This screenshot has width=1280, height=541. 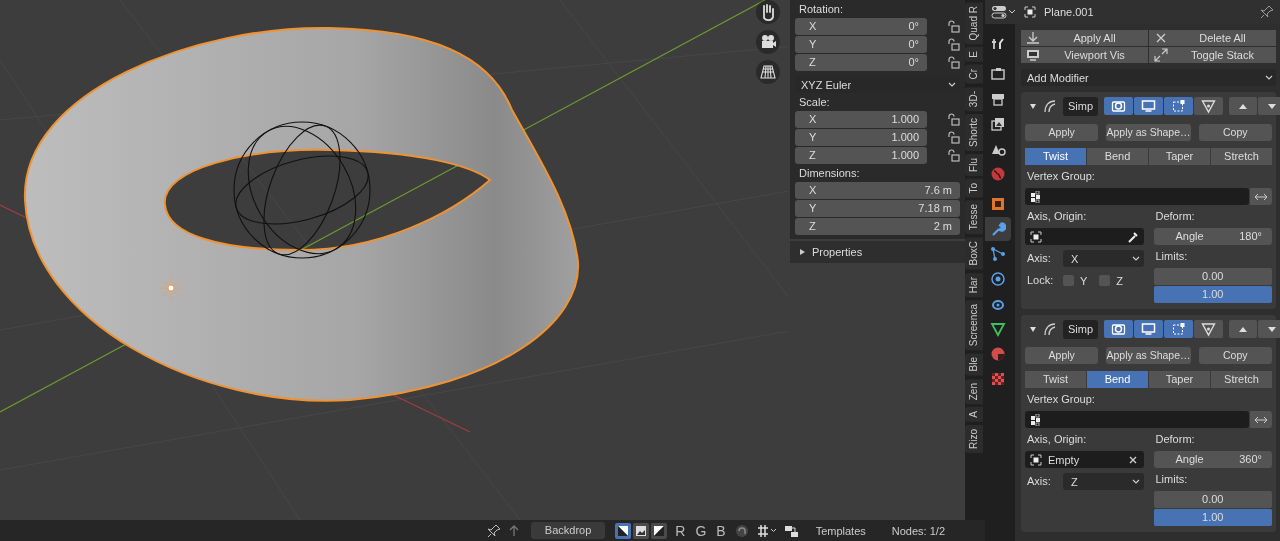 What do you see at coordinates (1132, 236) in the screenshot?
I see `eyedropper-icon` at bounding box center [1132, 236].